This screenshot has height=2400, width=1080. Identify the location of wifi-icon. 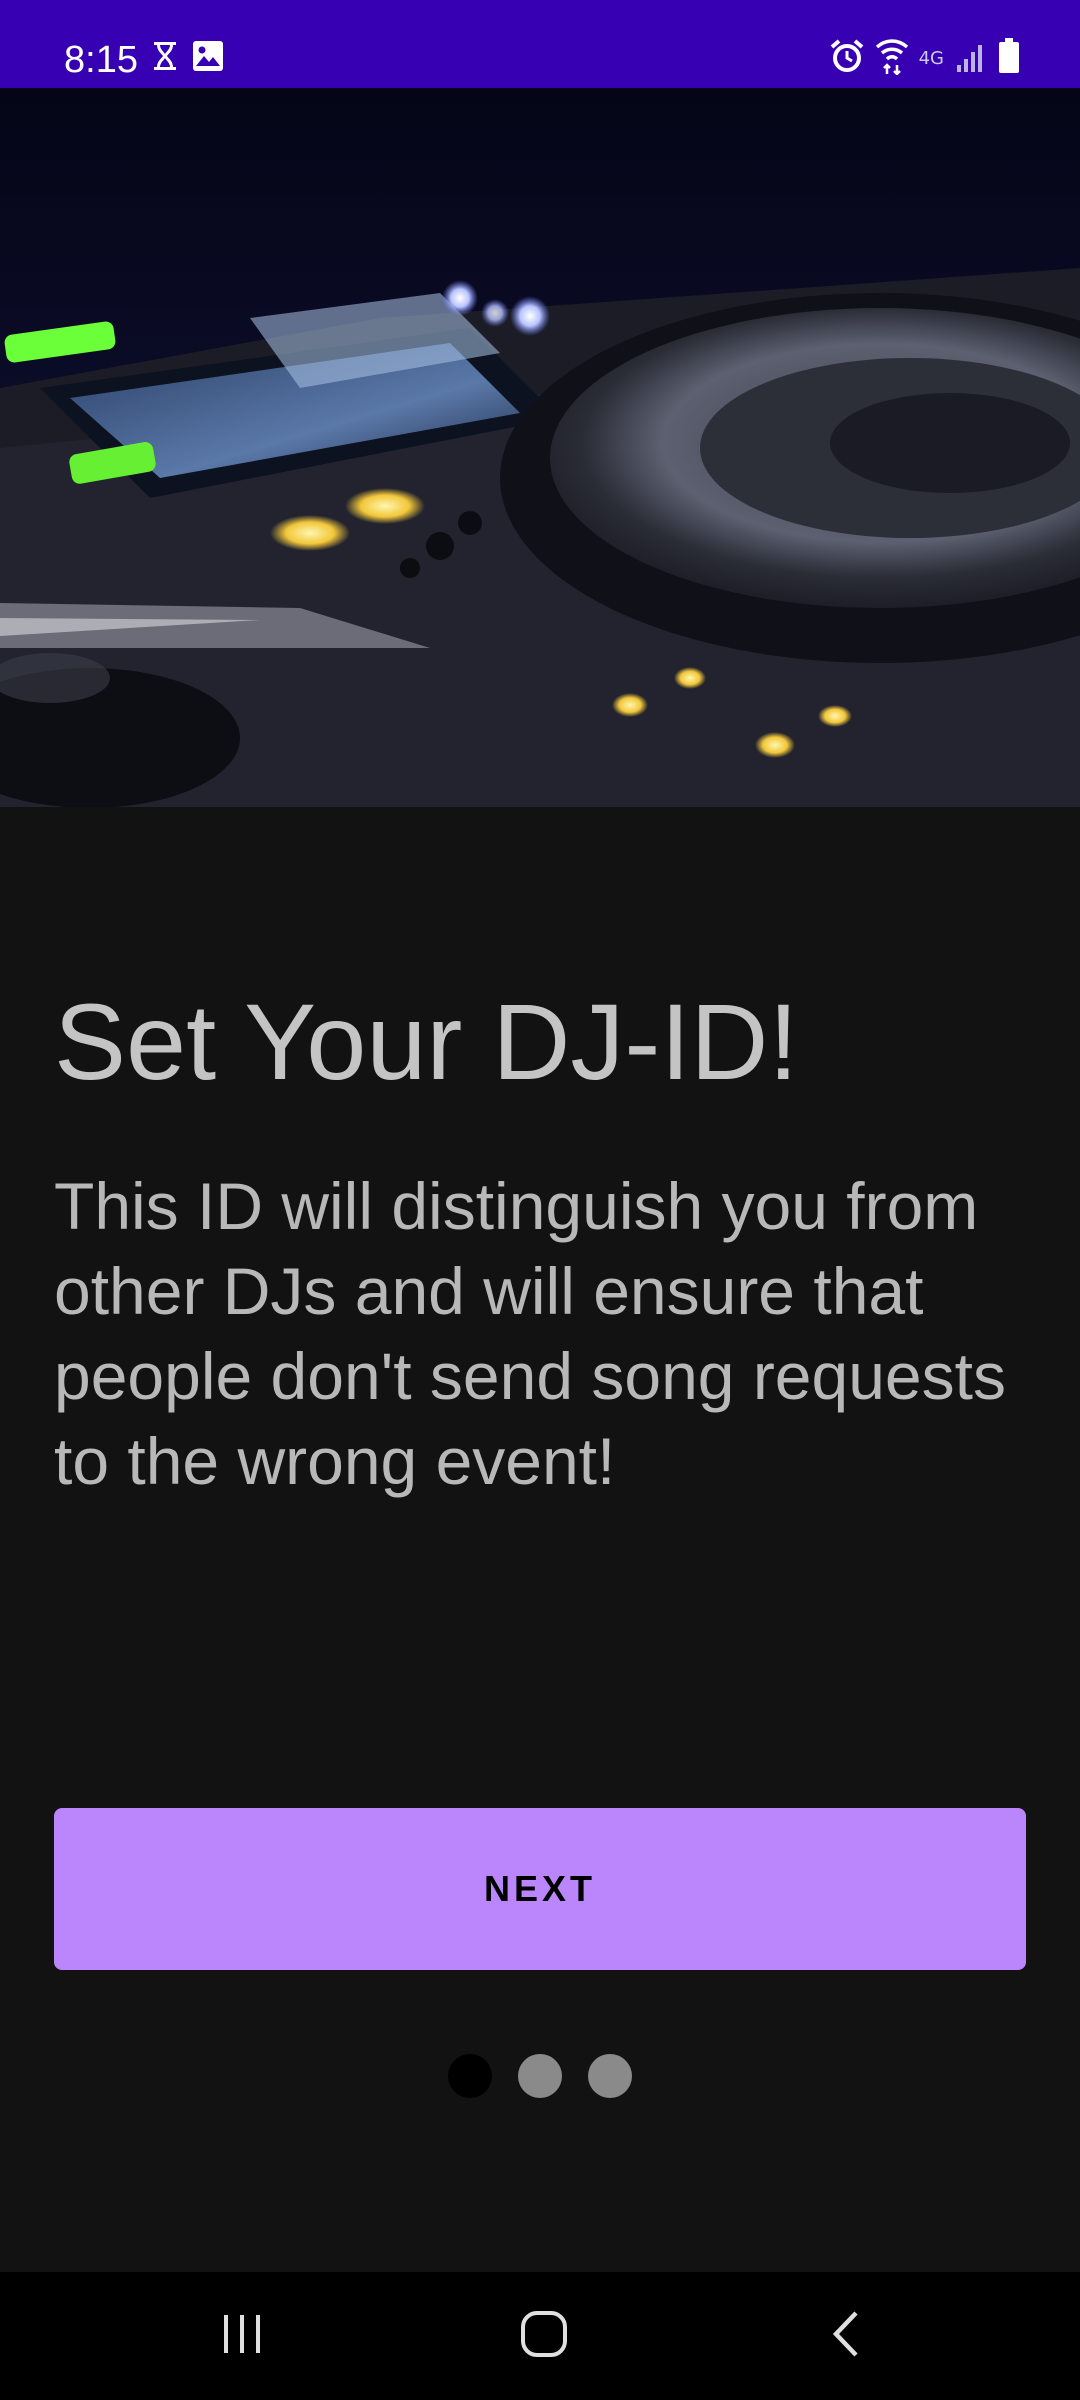
(892, 58).